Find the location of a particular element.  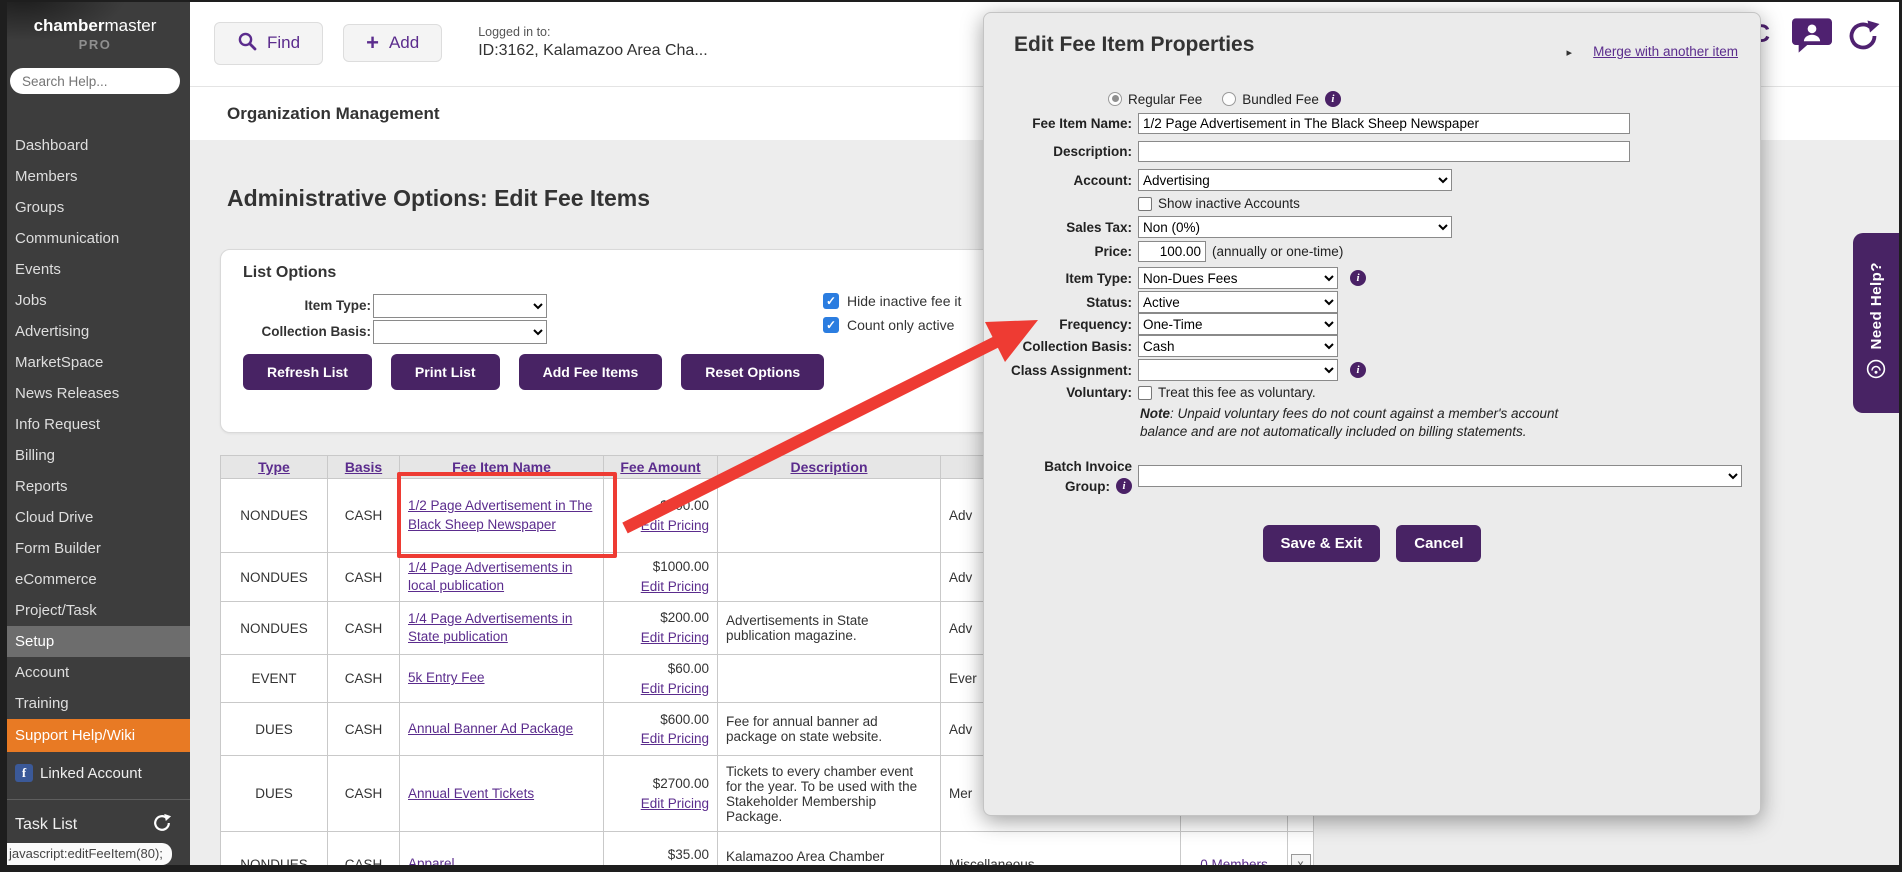

class-assignment-select is located at coordinates (1238, 370).